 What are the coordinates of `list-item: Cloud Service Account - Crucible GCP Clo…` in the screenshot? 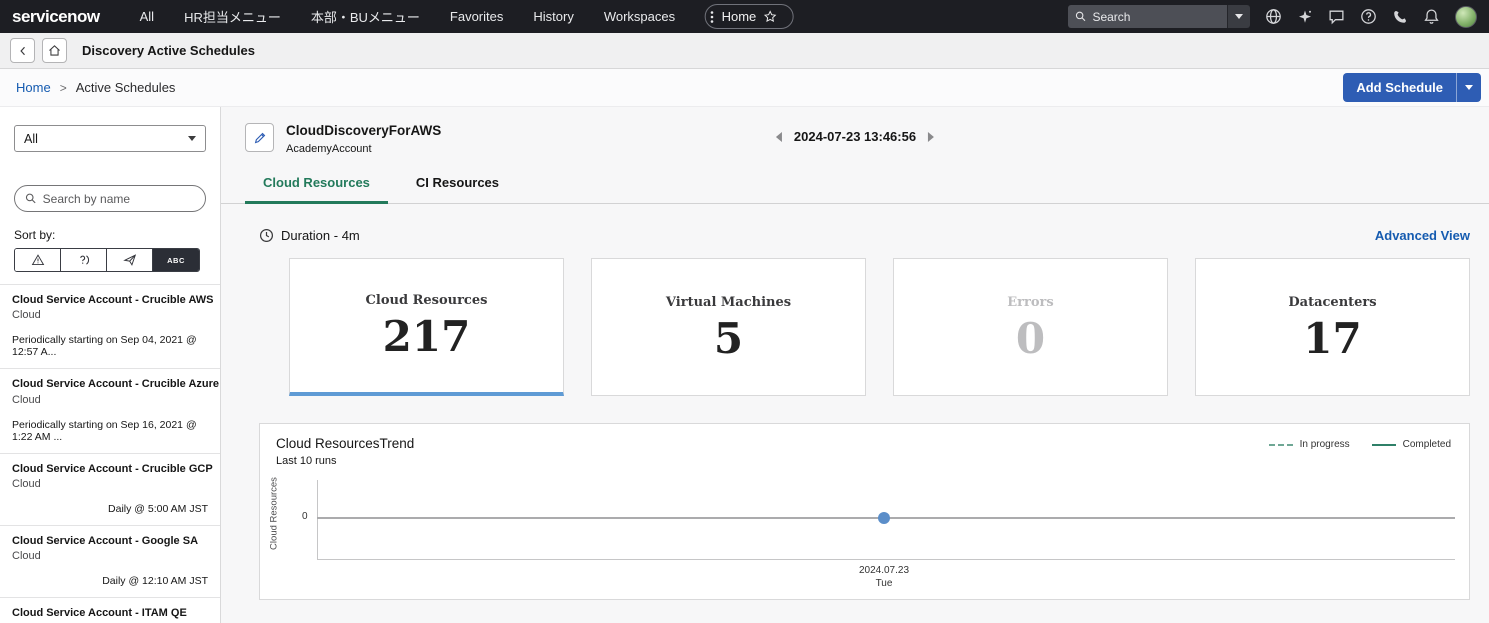 It's located at (110, 490).